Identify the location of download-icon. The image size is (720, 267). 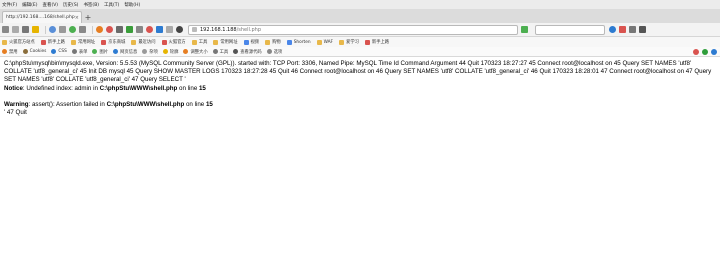
(72, 29).